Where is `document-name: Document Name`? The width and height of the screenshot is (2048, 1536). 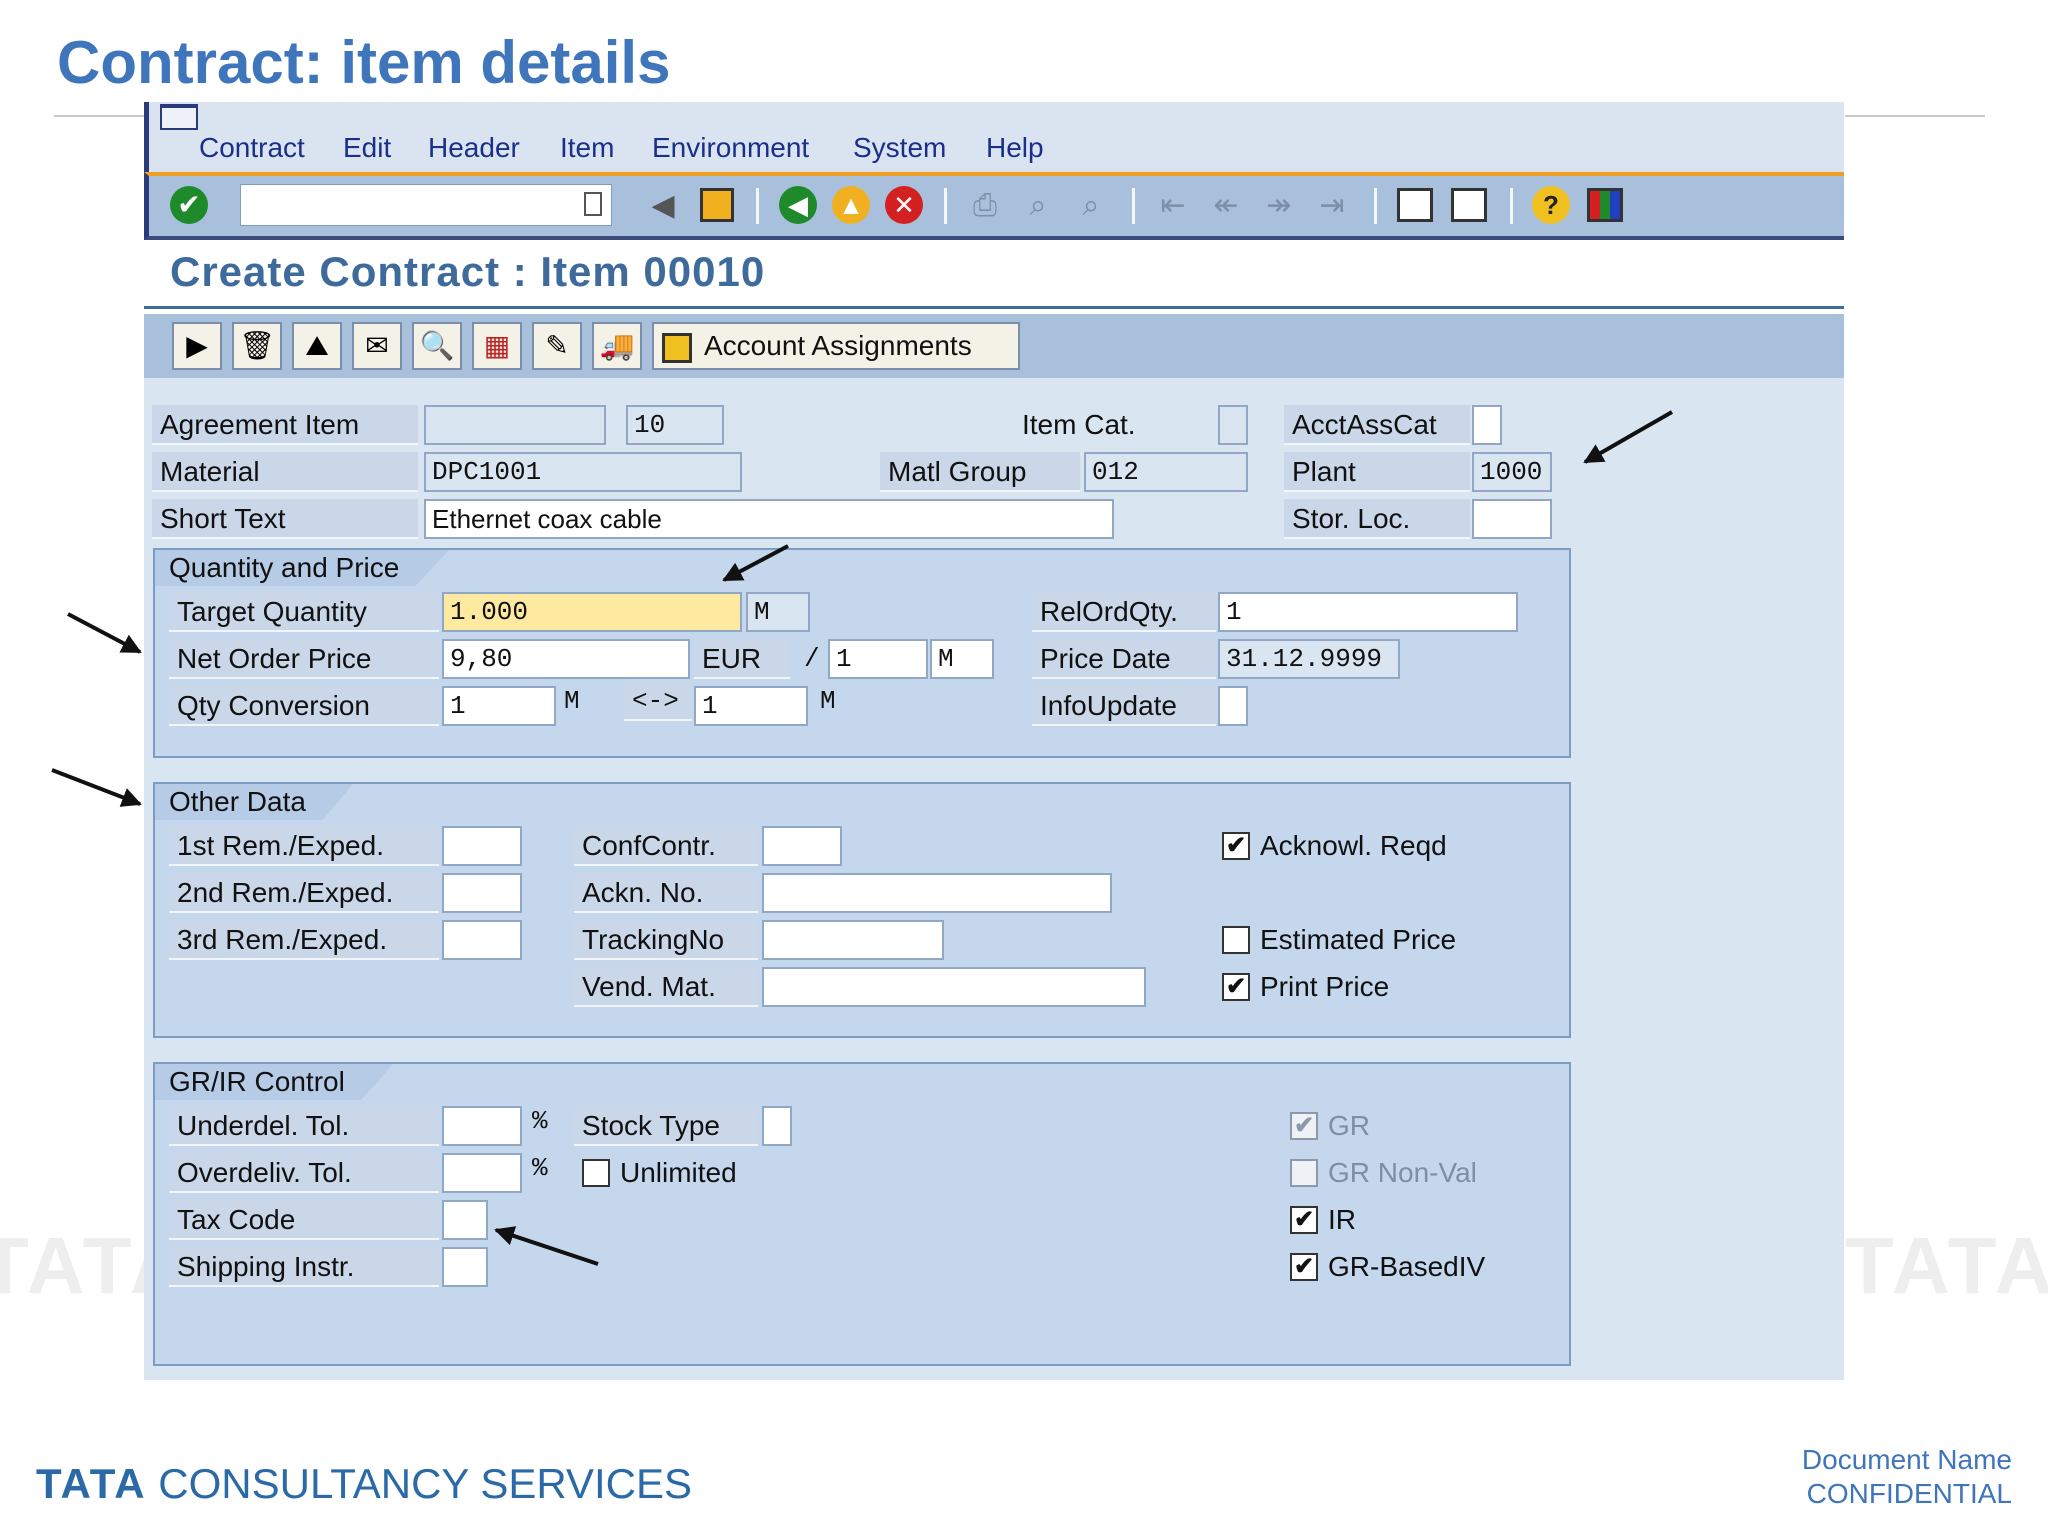
document-name: Document Name is located at coordinates (1906, 1459).